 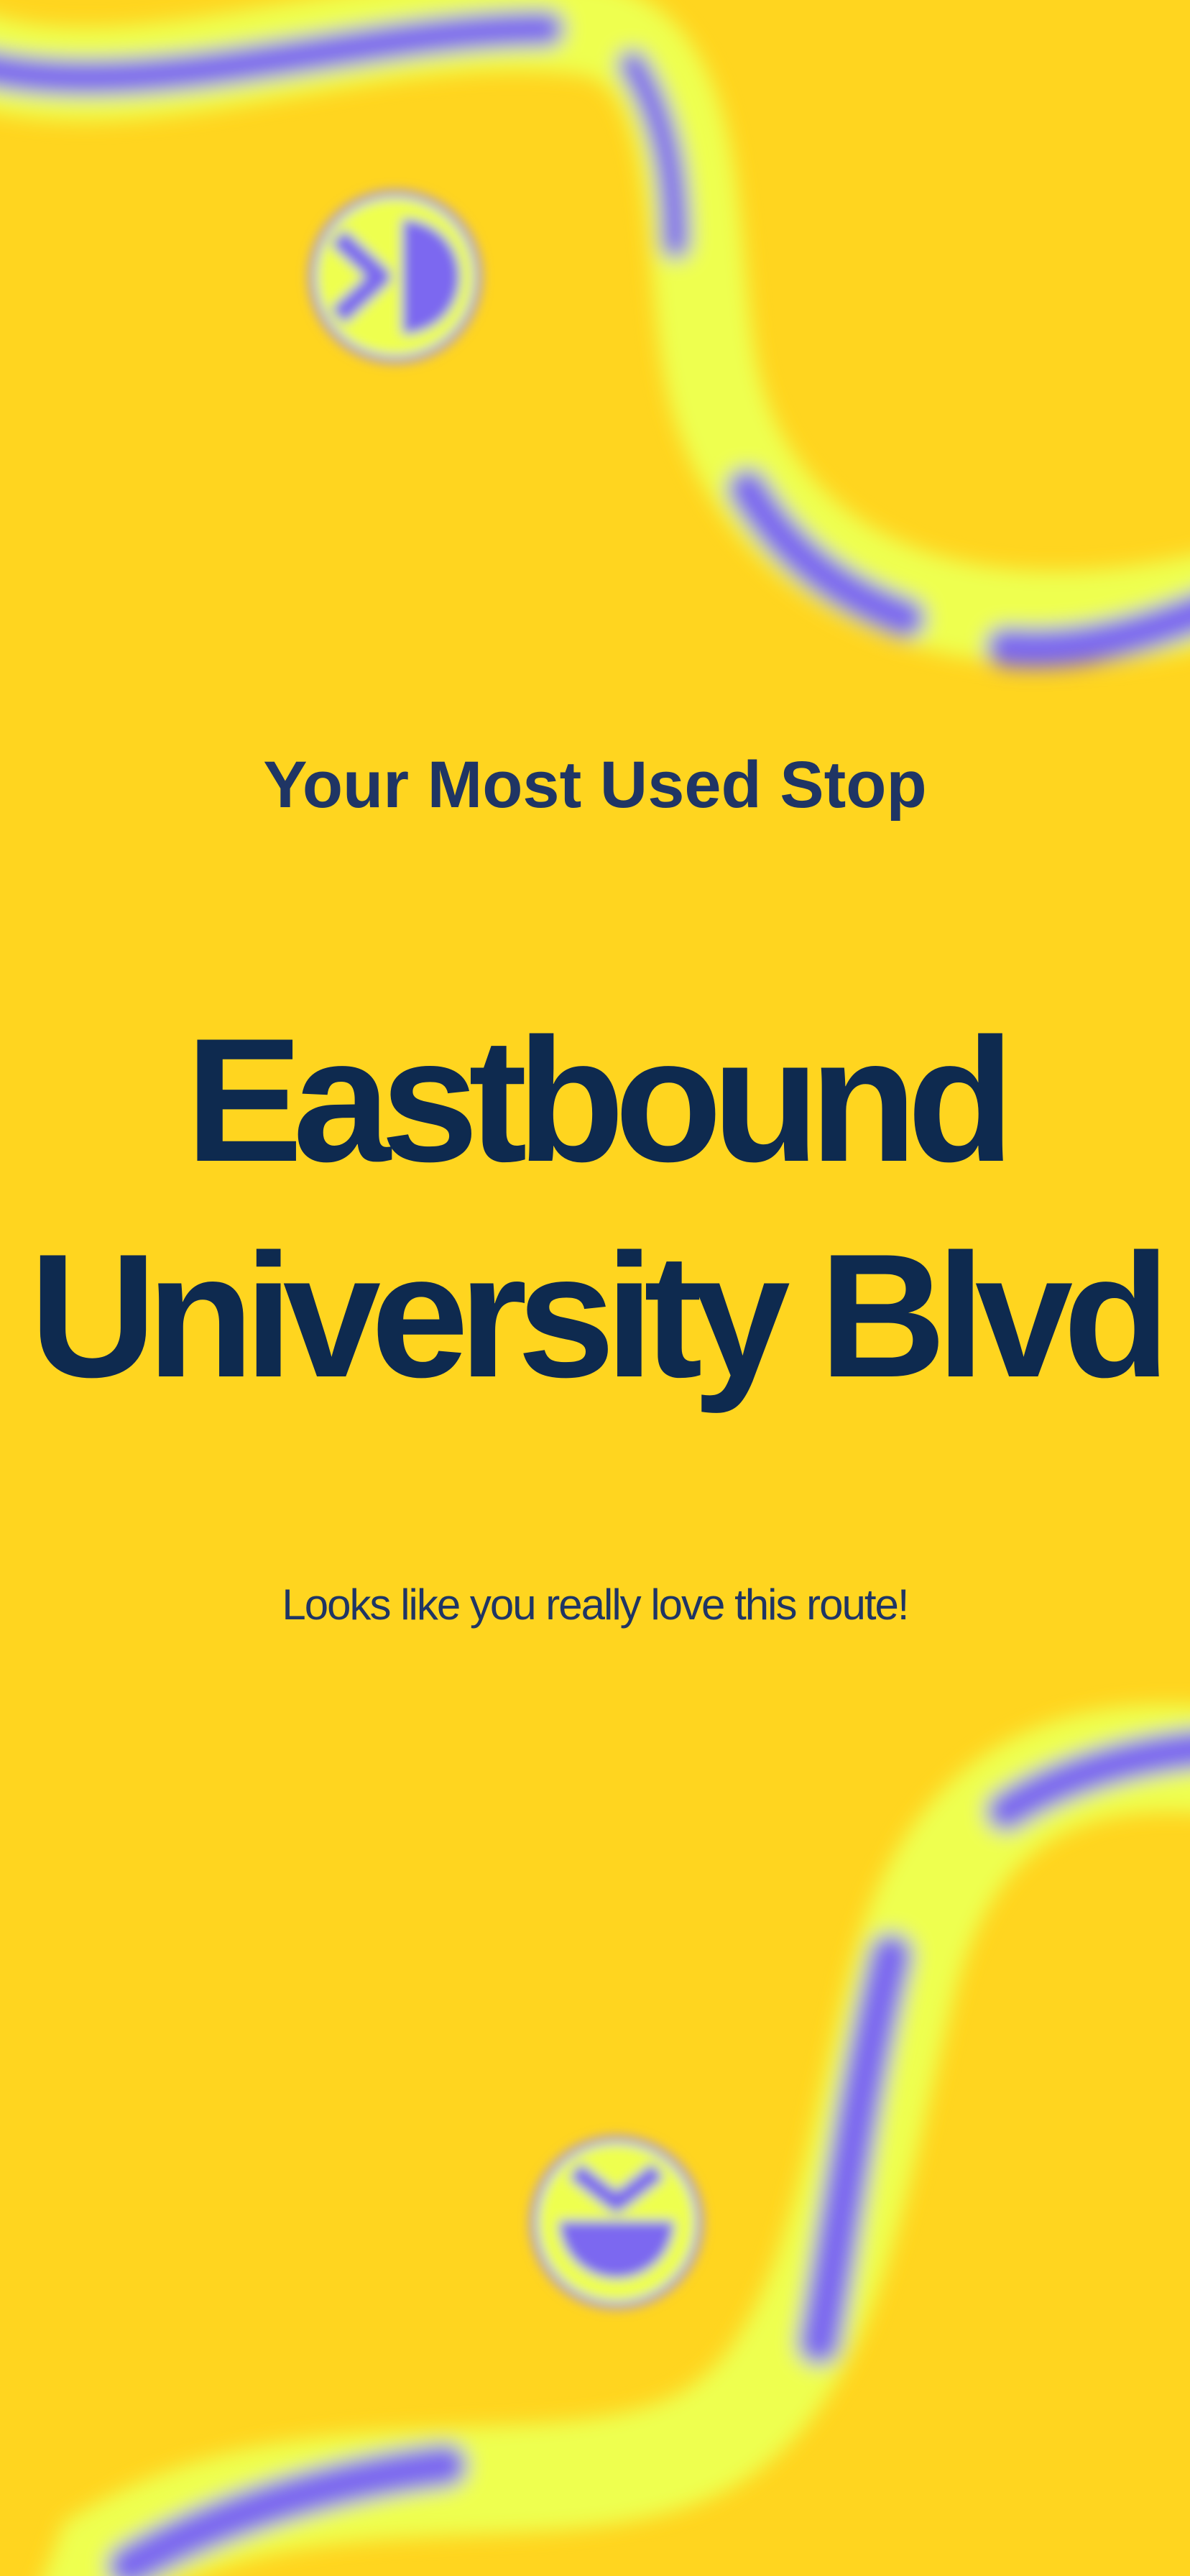 What do you see at coordinates (595, 785) in the screenshot?
I see `section-eyebrow: Your Most Used Stop` at bounding box center [595, 785].